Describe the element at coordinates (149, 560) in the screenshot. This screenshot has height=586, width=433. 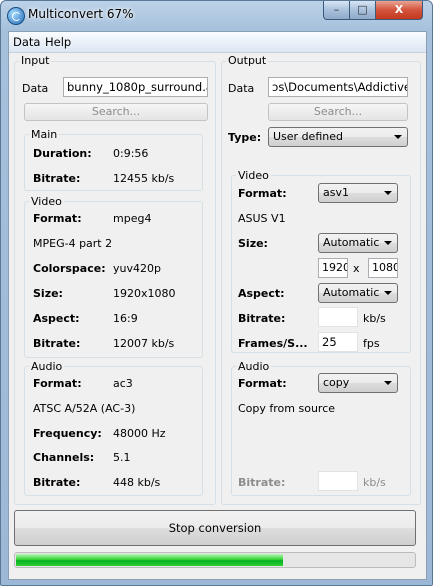
I see `progress-fill` at that location.